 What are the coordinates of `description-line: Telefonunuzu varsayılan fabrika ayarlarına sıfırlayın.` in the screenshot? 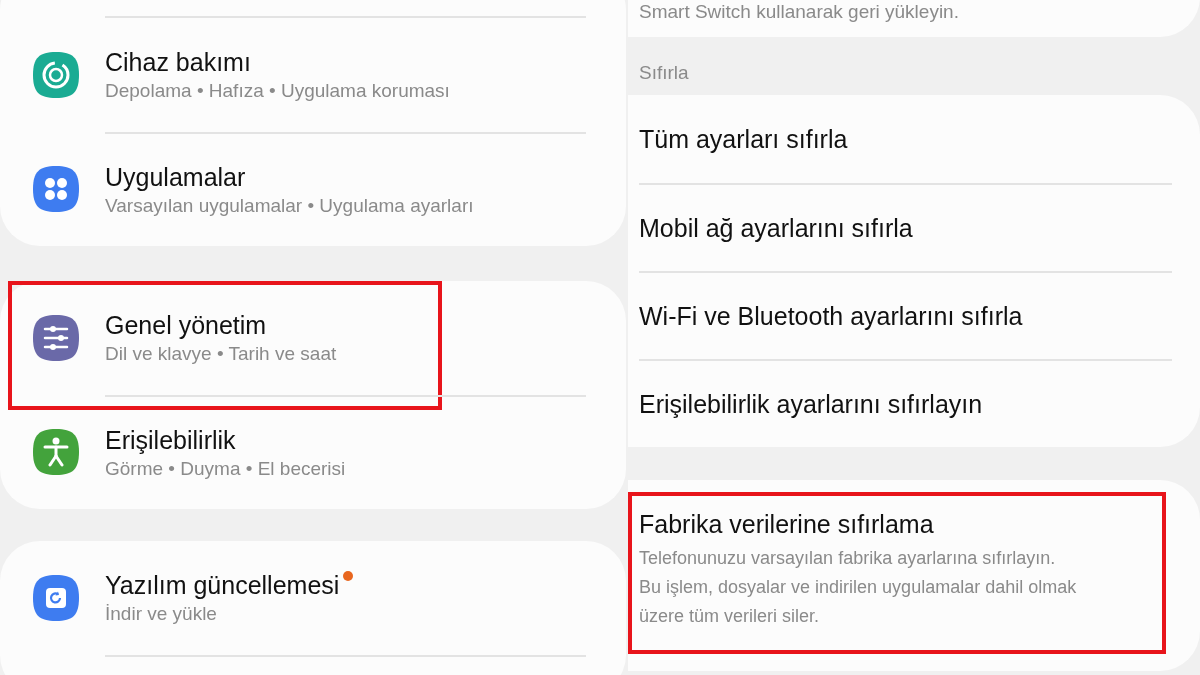 It's located at (848, 558).